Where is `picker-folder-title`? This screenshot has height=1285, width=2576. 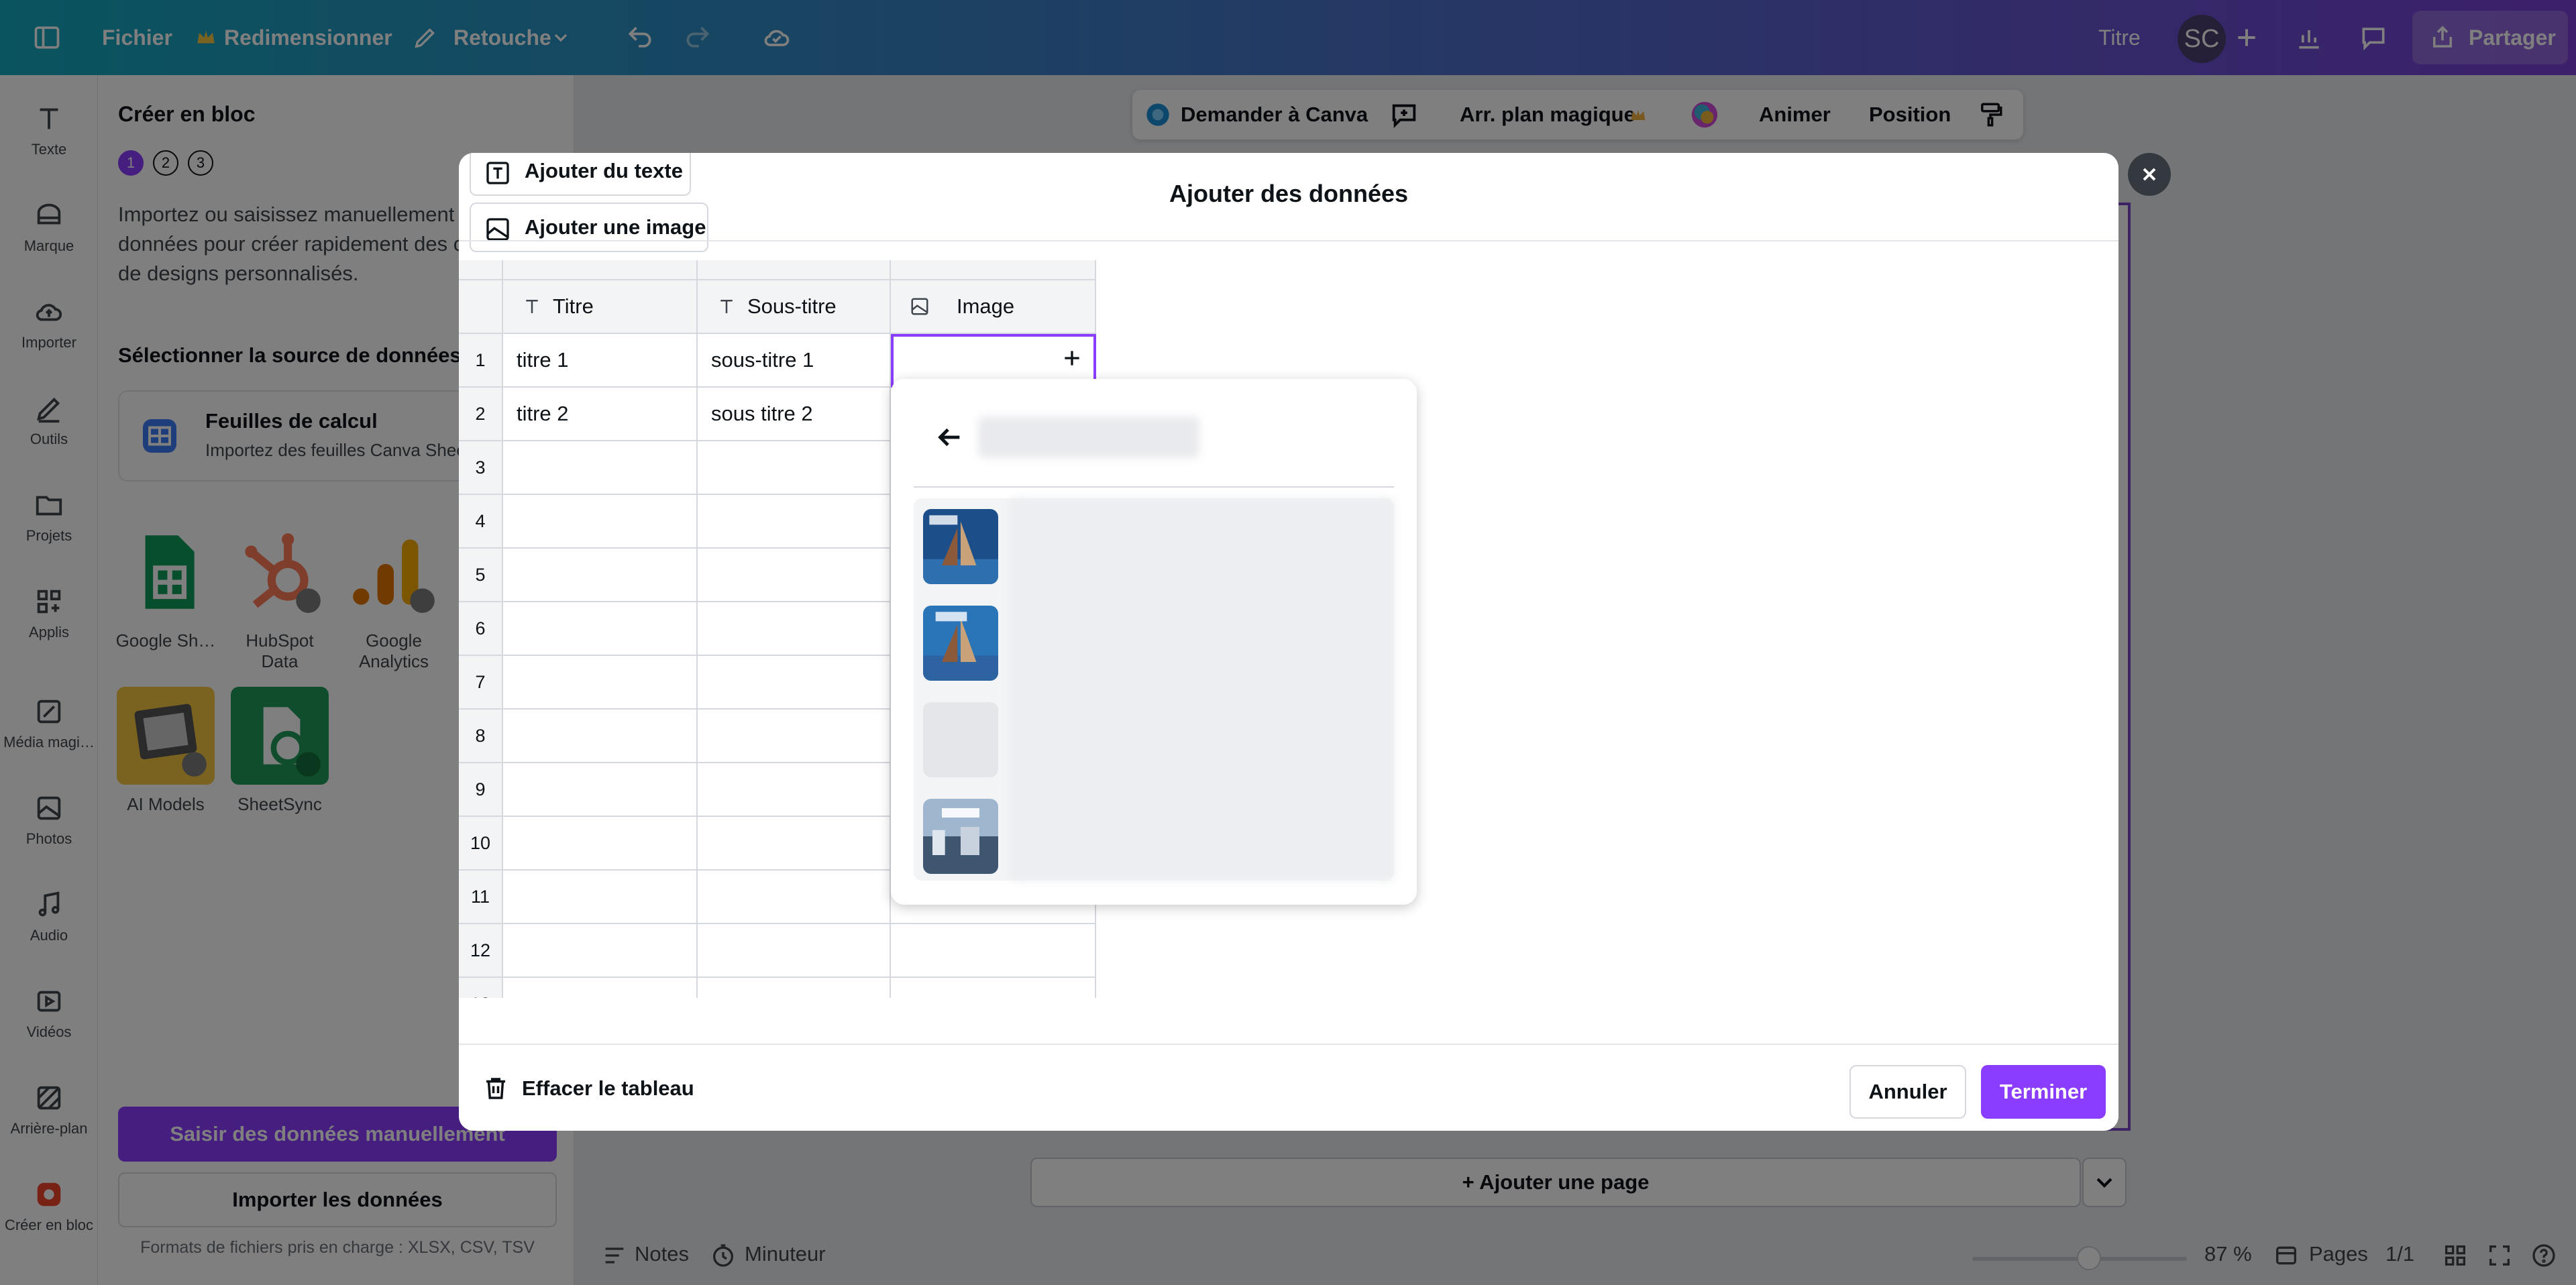 picker-folder-title is located at coordinates (1088, 437).